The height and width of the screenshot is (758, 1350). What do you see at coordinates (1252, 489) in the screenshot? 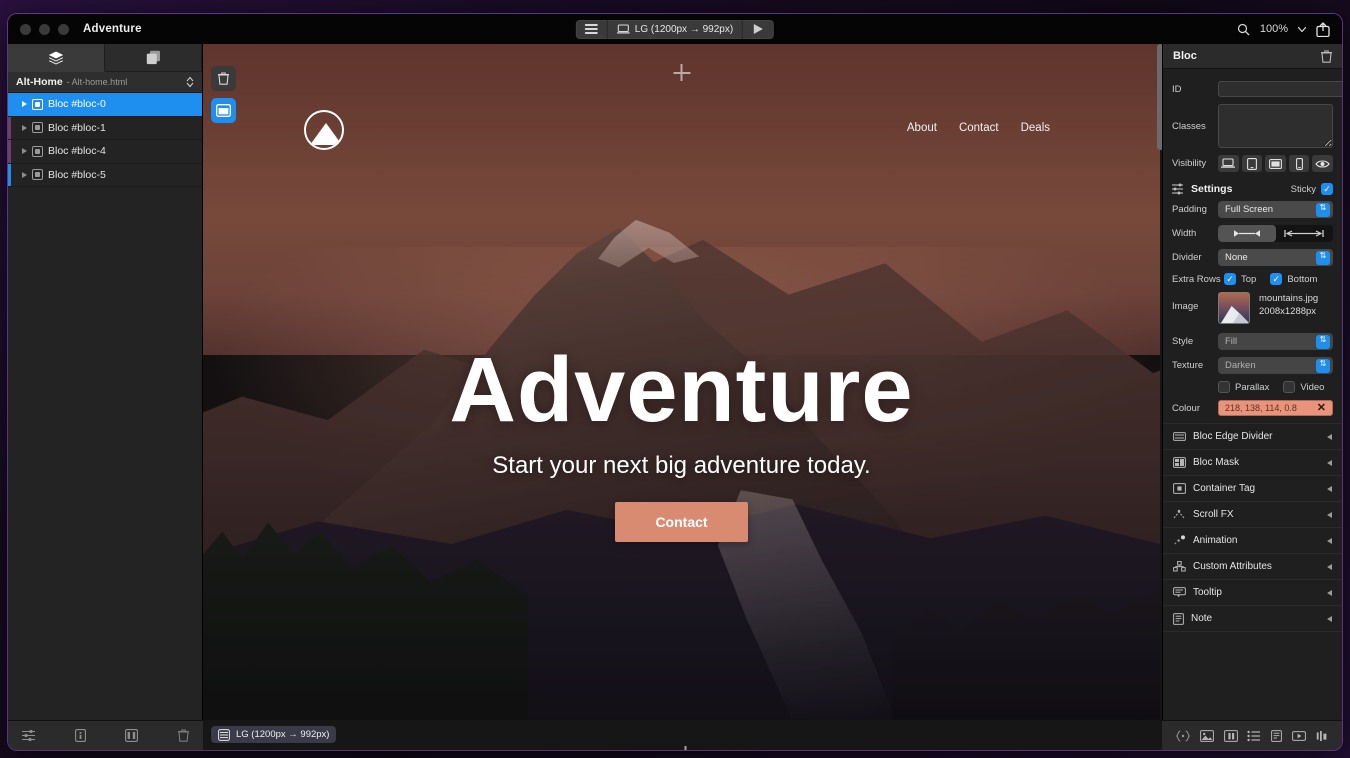
I see `section-container-tag: Container Tag` at bounding box center [1252, 489].